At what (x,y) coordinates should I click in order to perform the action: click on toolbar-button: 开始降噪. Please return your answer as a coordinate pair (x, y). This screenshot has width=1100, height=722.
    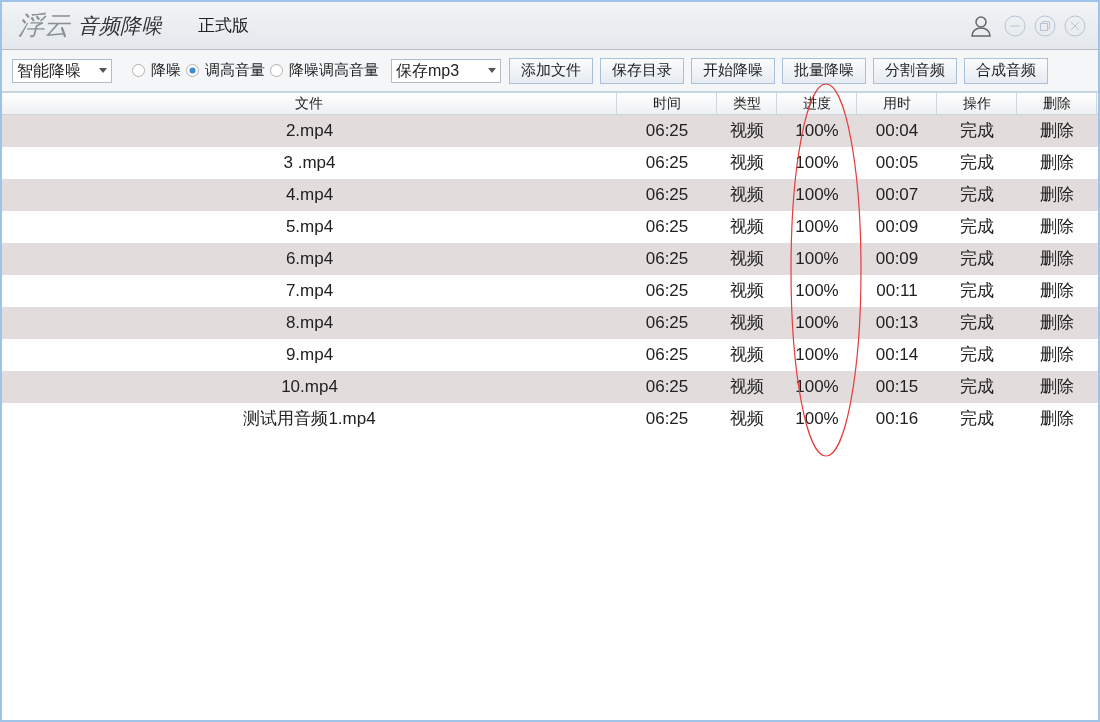
    Looking at the image, I should click on (733, 70).